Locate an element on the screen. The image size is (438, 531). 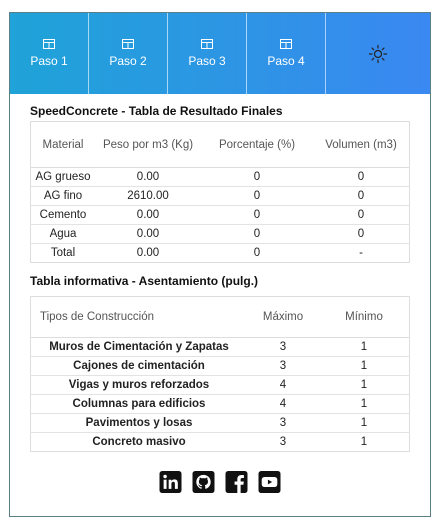
table-row: Columnas para edificios 4 1 is located at coordinates (220, 404).